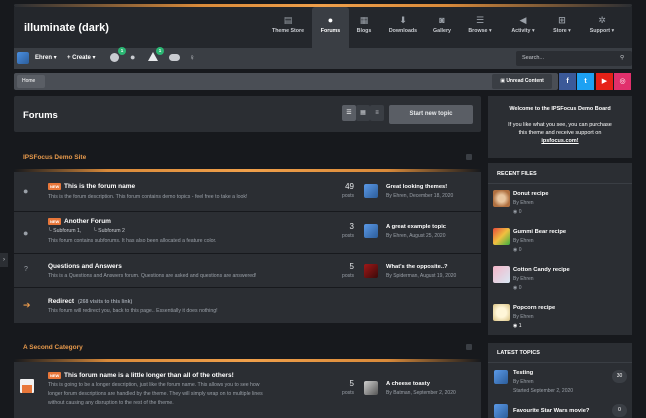 This screenshot has width=646, height=418. Describe the element at coordinates (585, 81) in the screenshot. I see `twitter-icon: t` at that location.